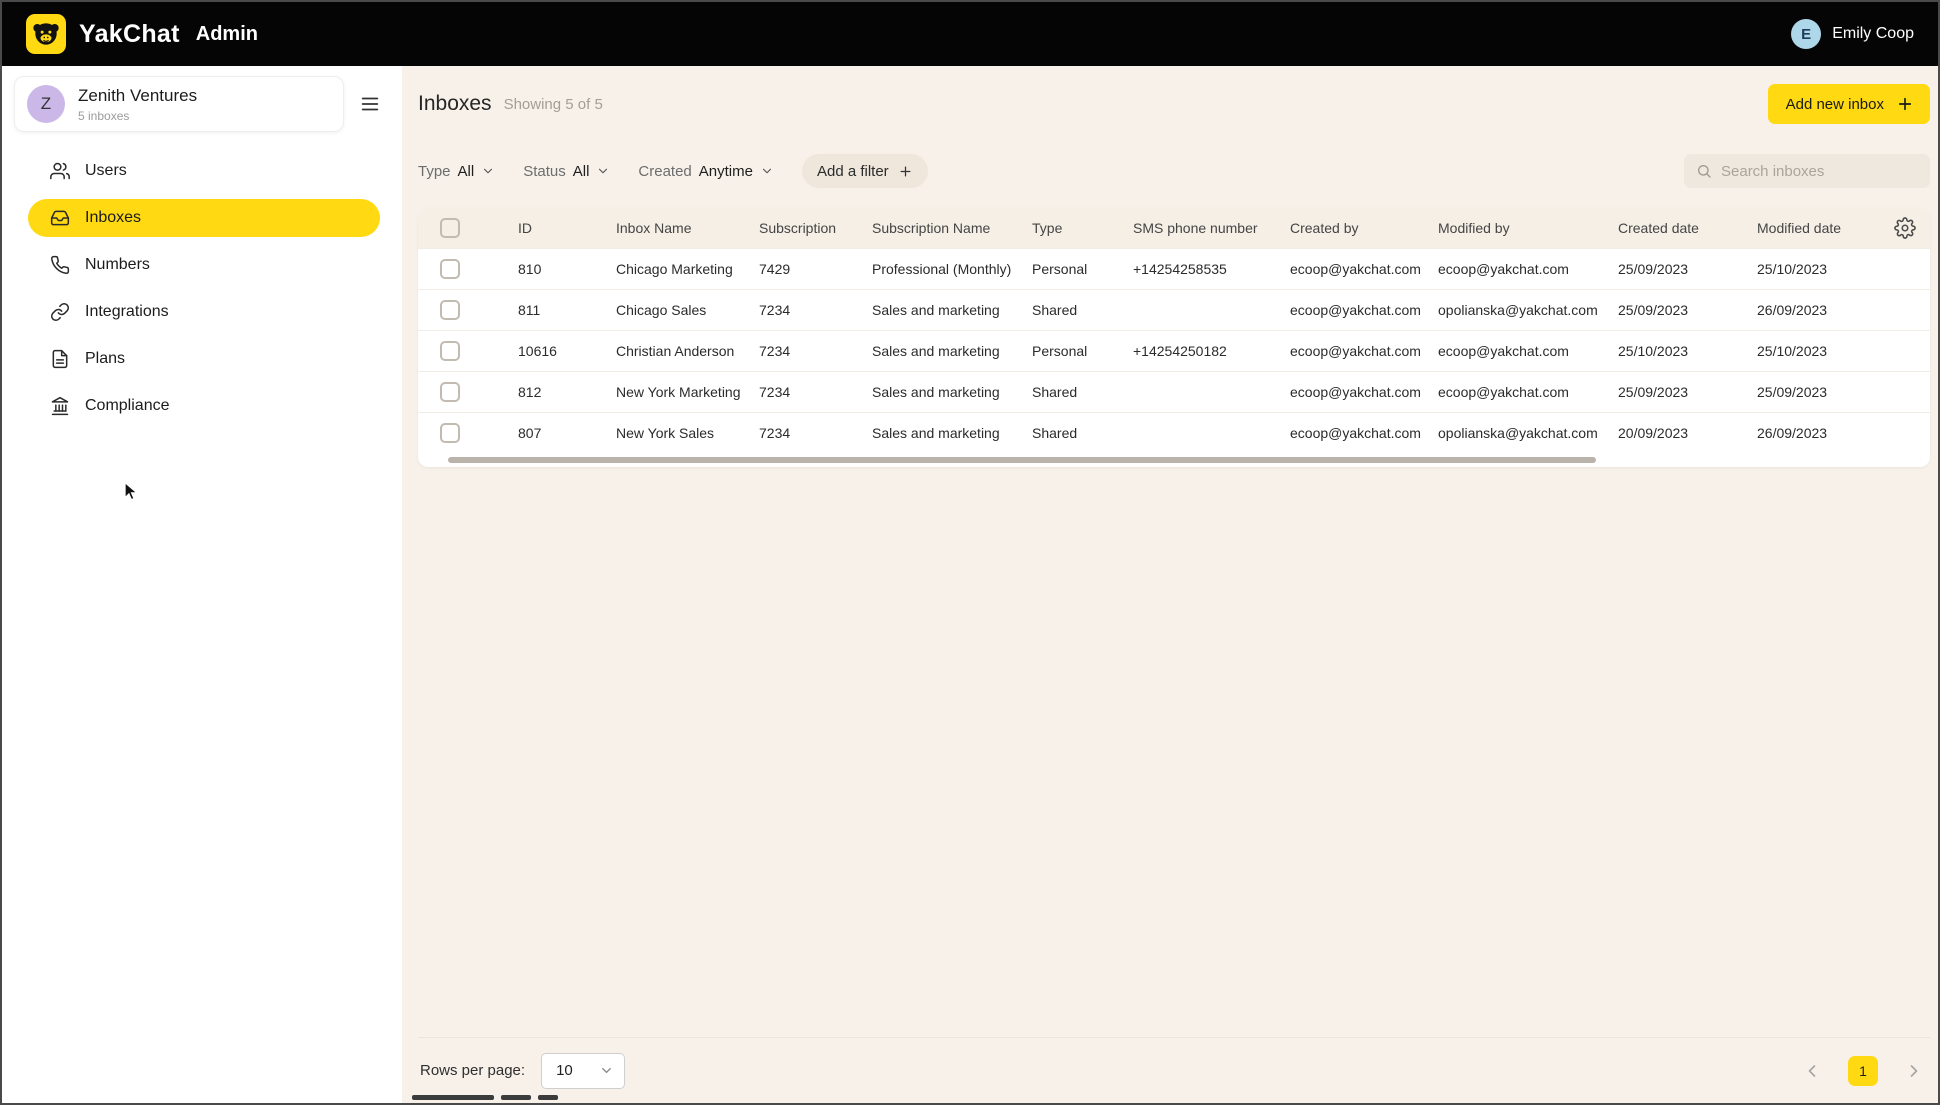 This screenshot has width=1940, height=1105. Describe the element at coordinates (952, 350) in the screenshot. I see `cell-subscription_name: Sales and marketing` at that location.